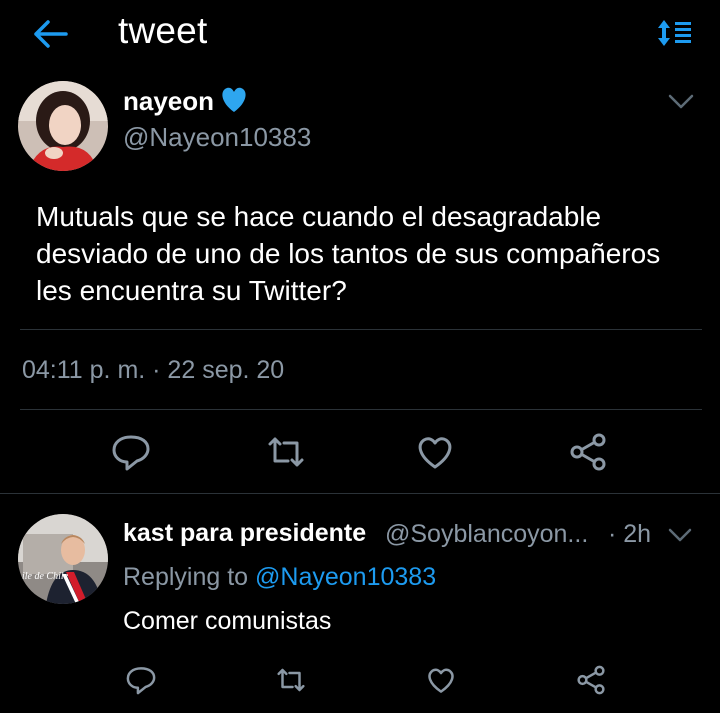  Describe the element at coordinates (50, 34) in the screenshot. I see `arrow-left-icon` at that location.